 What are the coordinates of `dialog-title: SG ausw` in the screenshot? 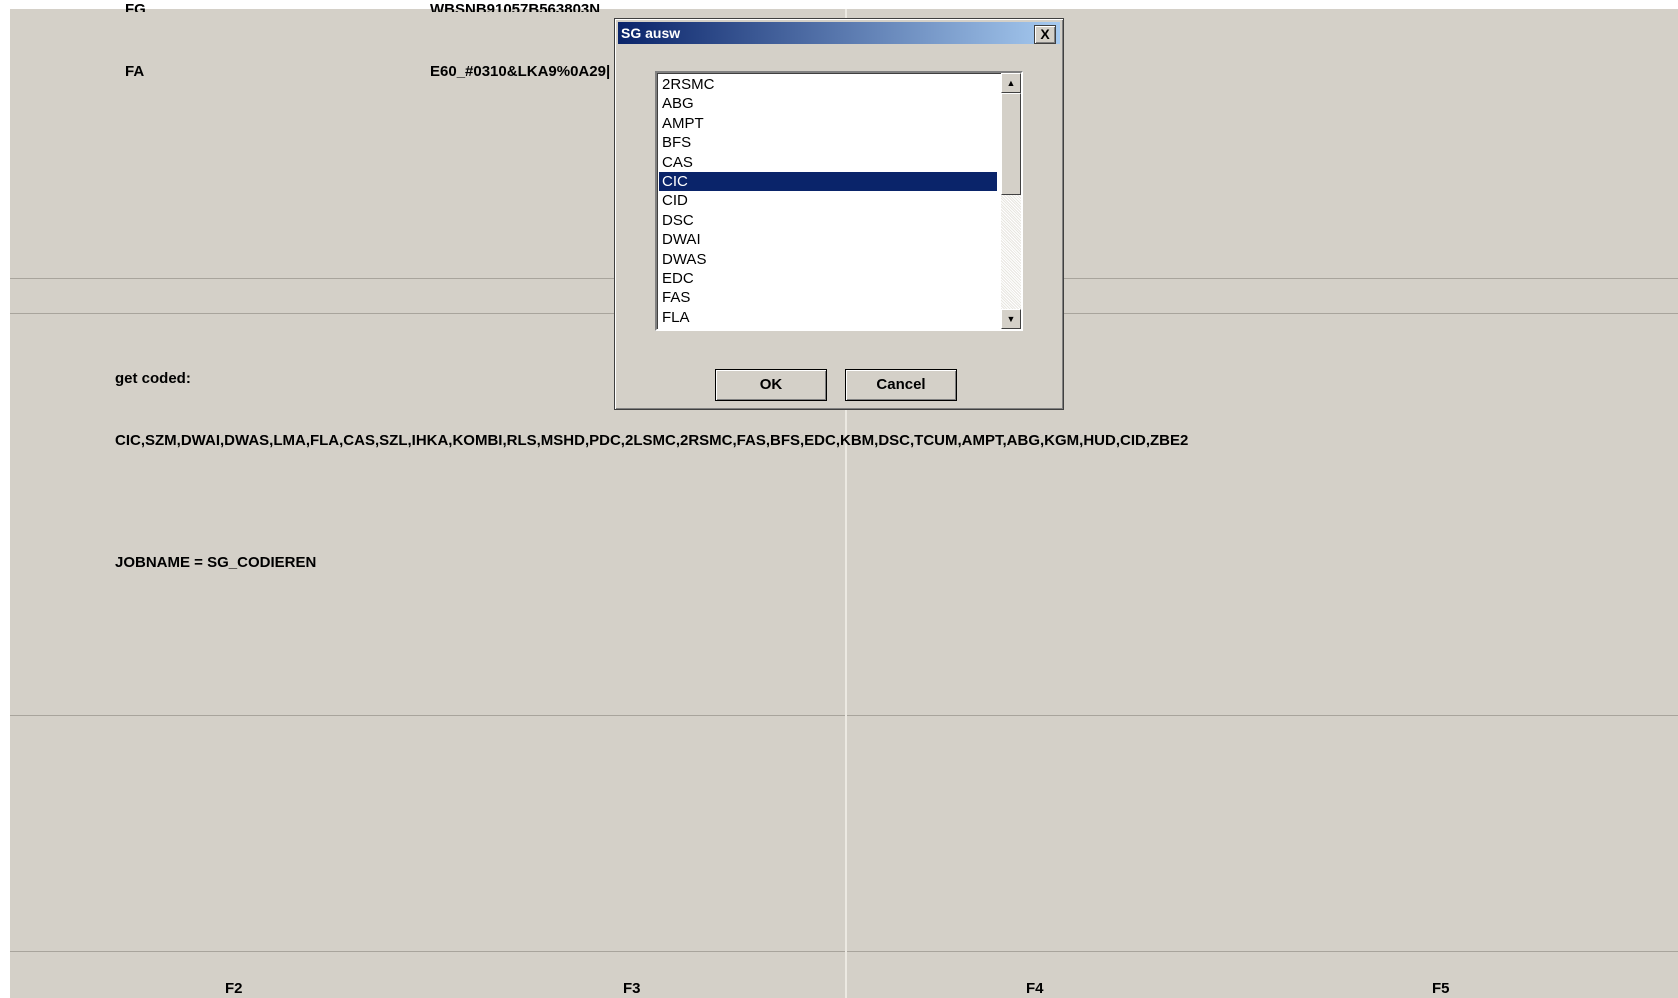 It's located at (651, 33).